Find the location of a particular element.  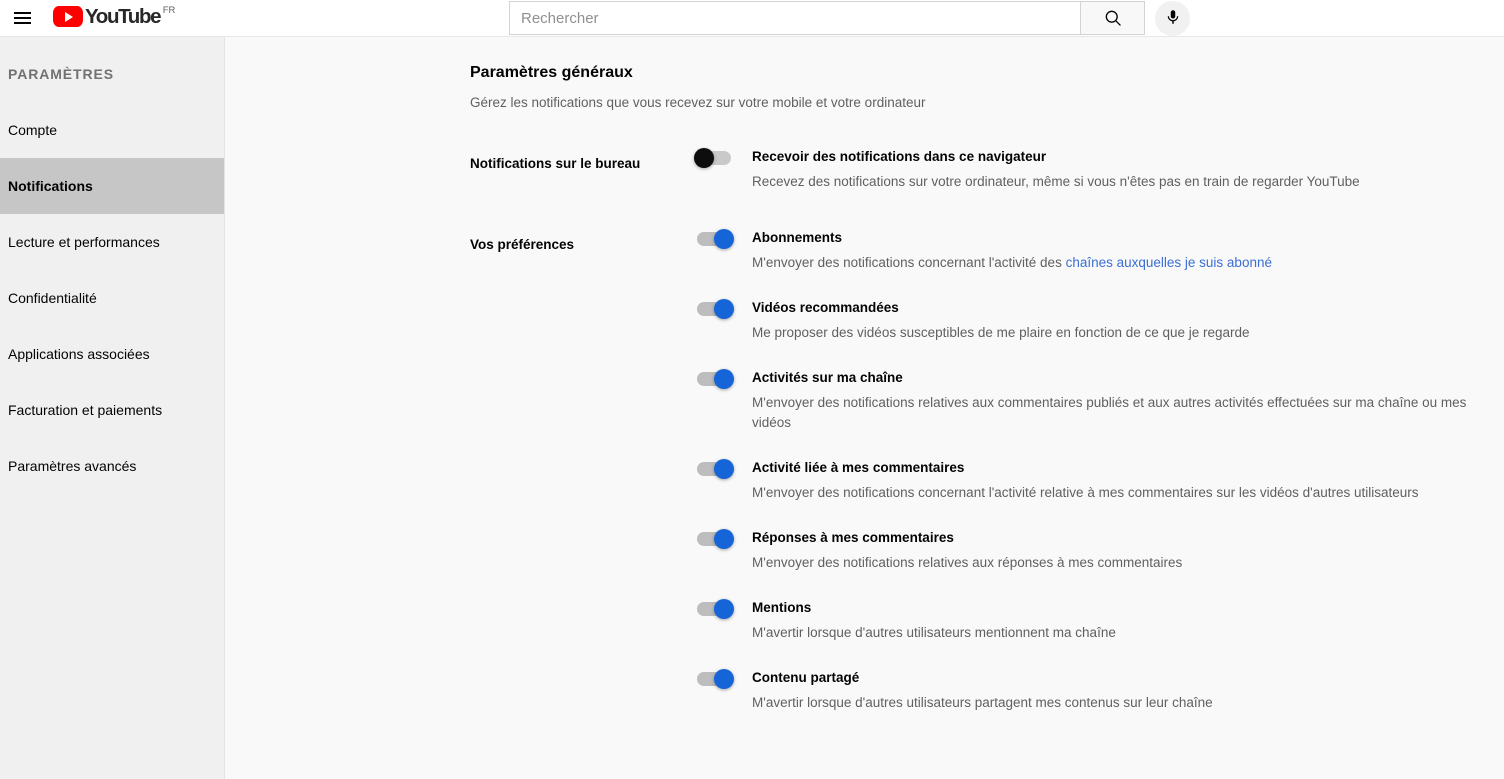

hamburger-menu-icon is located at coordinates (22, 18).